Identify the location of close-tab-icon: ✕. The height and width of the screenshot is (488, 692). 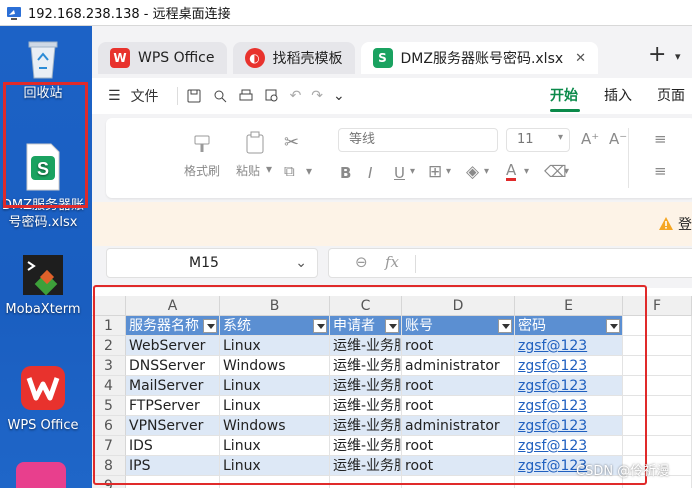
(580, 58).